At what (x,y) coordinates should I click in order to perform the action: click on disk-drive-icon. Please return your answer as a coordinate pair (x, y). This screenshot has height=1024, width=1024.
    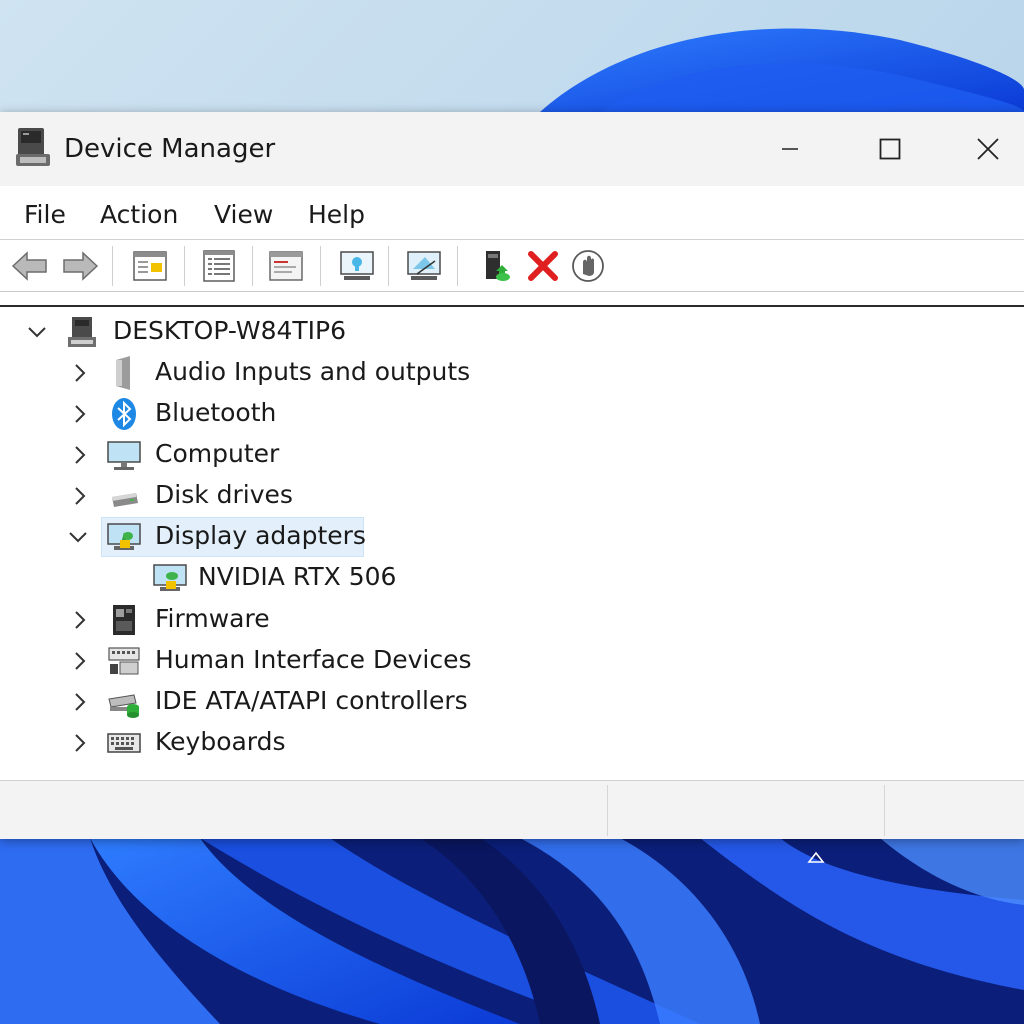
    Looking at the image, I should click on (125, 500).